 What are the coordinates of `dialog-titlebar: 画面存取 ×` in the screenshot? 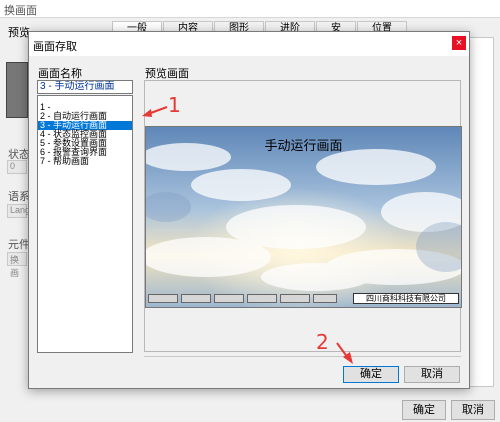 It's located at (249, 44).